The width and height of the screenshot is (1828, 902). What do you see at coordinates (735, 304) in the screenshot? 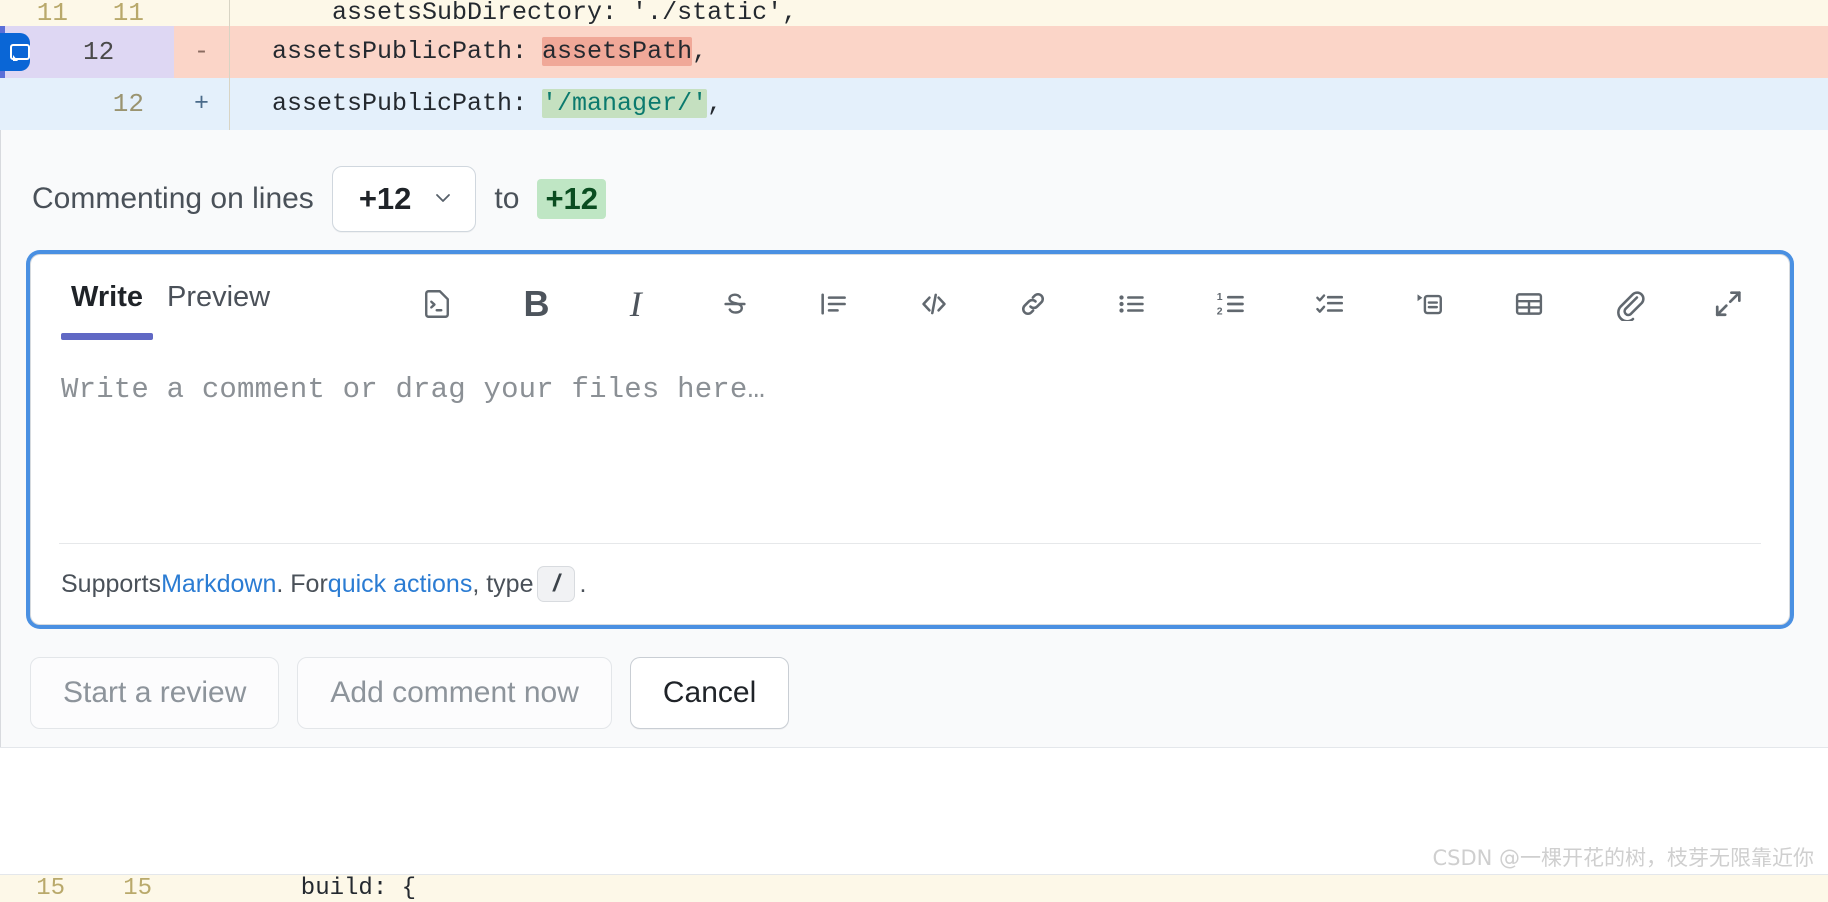
I see `strikethrough-icon` at bounding box center [735, 304].